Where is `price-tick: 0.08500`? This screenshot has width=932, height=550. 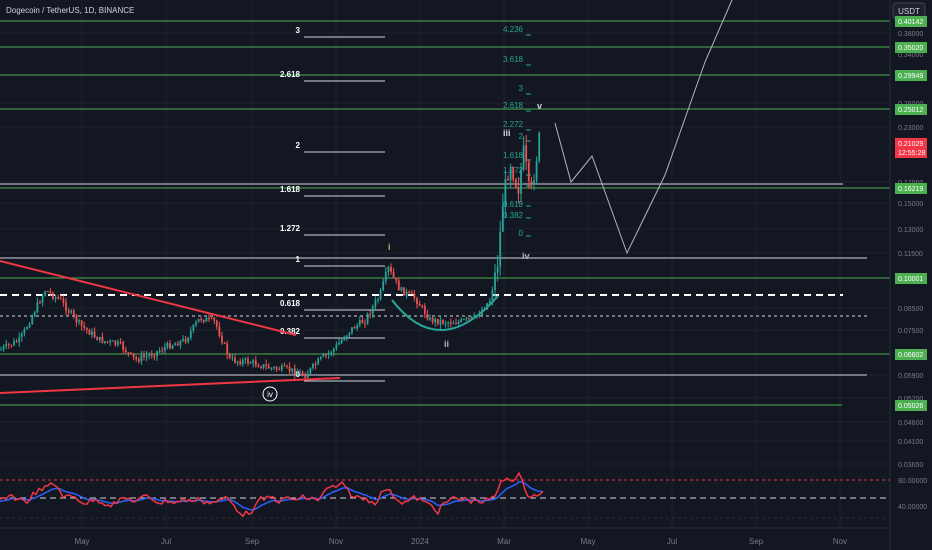 price-tick: 0.08500 is located at coordinates (910, 309).